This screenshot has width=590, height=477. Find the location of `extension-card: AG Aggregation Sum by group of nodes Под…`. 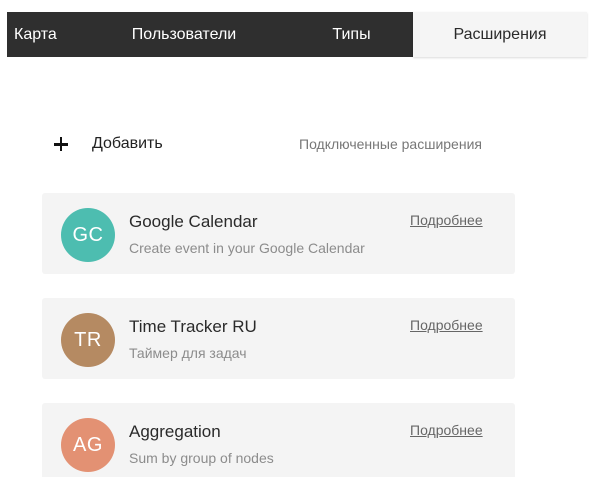

extension-card: AG Aggregation Sum by group of nodes Под… is located at coordinates (278, 440).